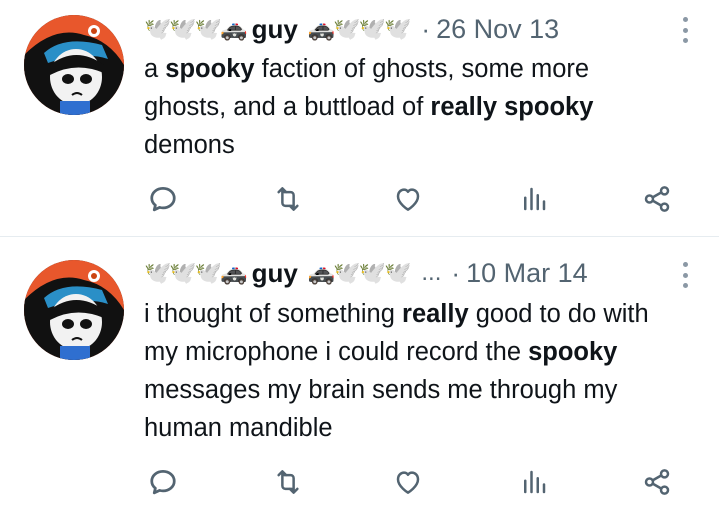  What do you see at coordinates (527, 273) in the screenshot?
I see `tweet-date: 10 Mar 14` at bounding box center [527, 273].